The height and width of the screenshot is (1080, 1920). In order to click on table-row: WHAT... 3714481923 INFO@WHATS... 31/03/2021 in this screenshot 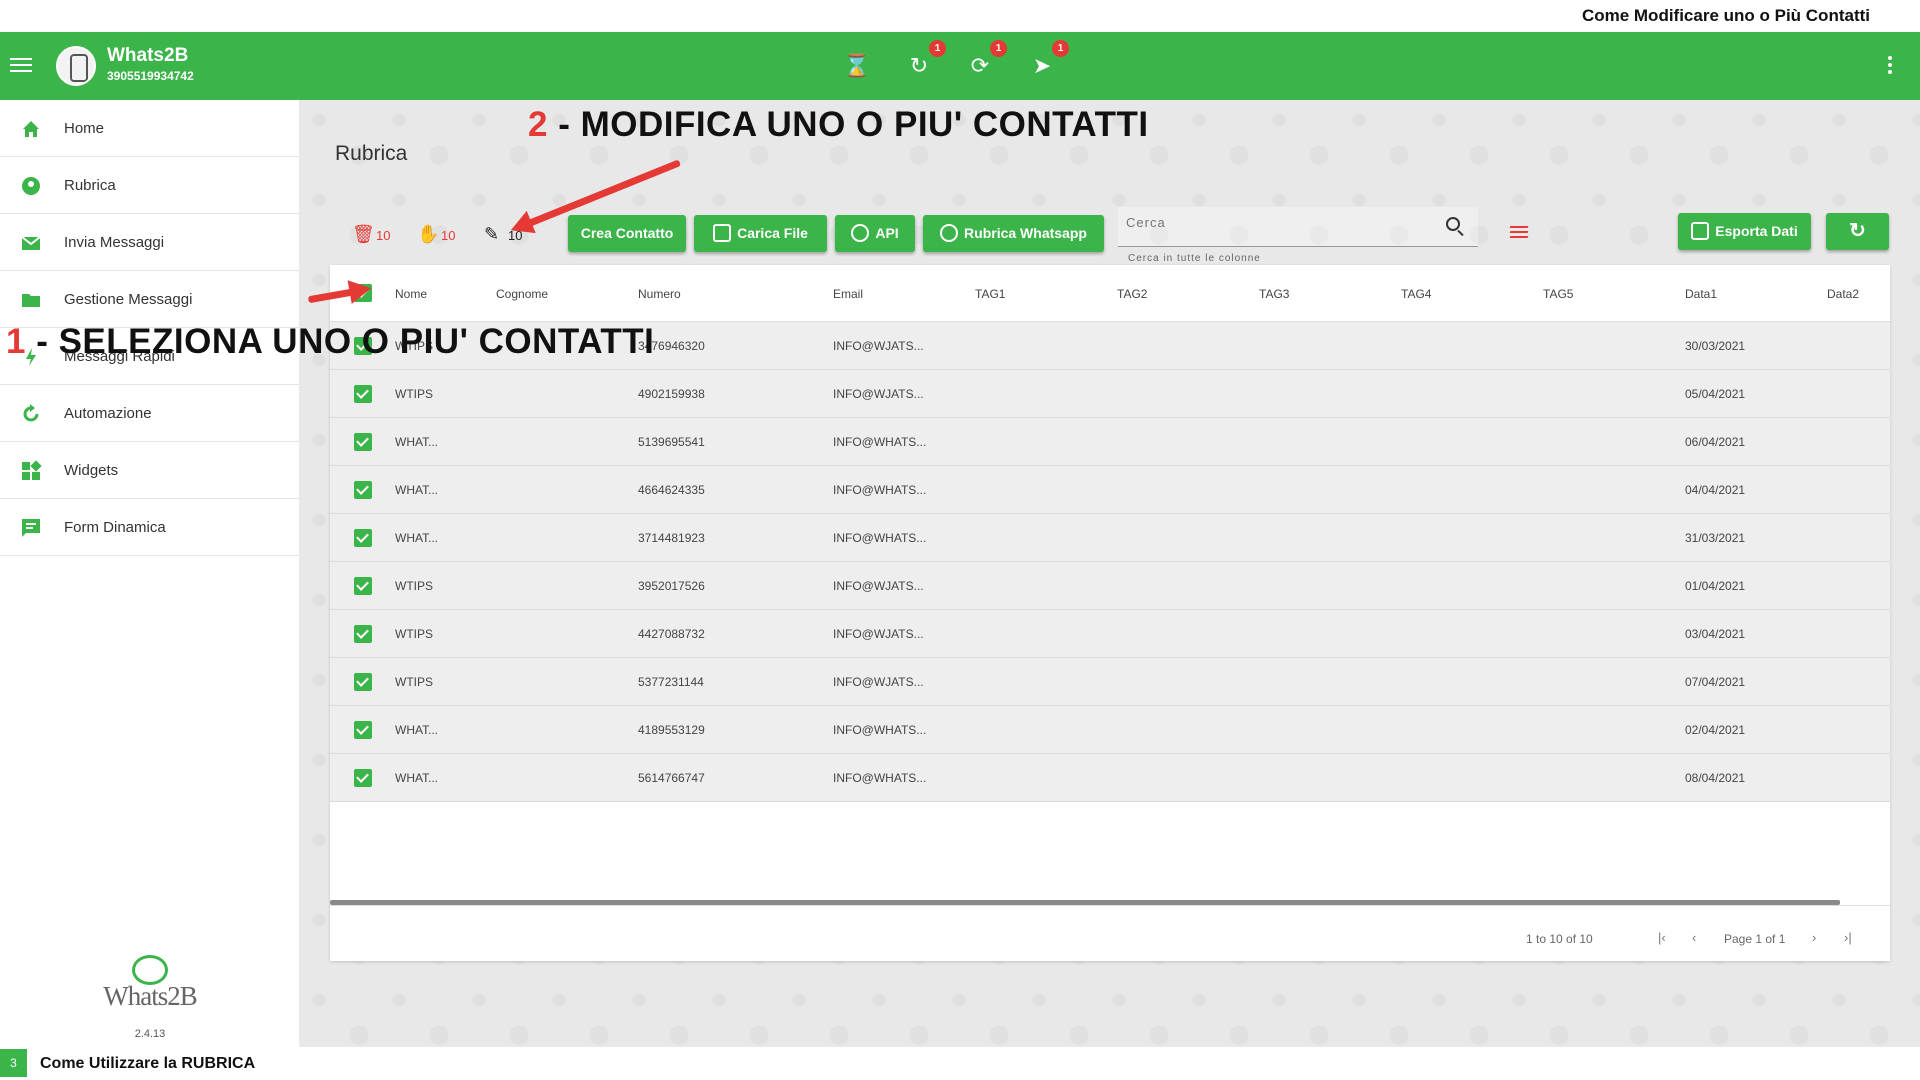, I will do `click(1110, 538)`.